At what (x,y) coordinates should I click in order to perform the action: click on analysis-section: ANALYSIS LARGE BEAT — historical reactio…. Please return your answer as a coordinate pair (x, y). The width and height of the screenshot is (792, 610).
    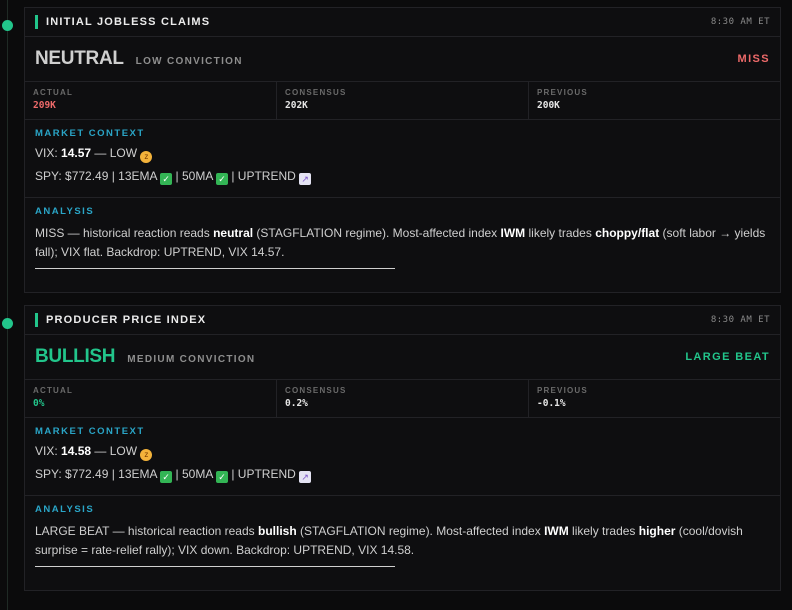
    Looking at the image, I should click on (402, 531).